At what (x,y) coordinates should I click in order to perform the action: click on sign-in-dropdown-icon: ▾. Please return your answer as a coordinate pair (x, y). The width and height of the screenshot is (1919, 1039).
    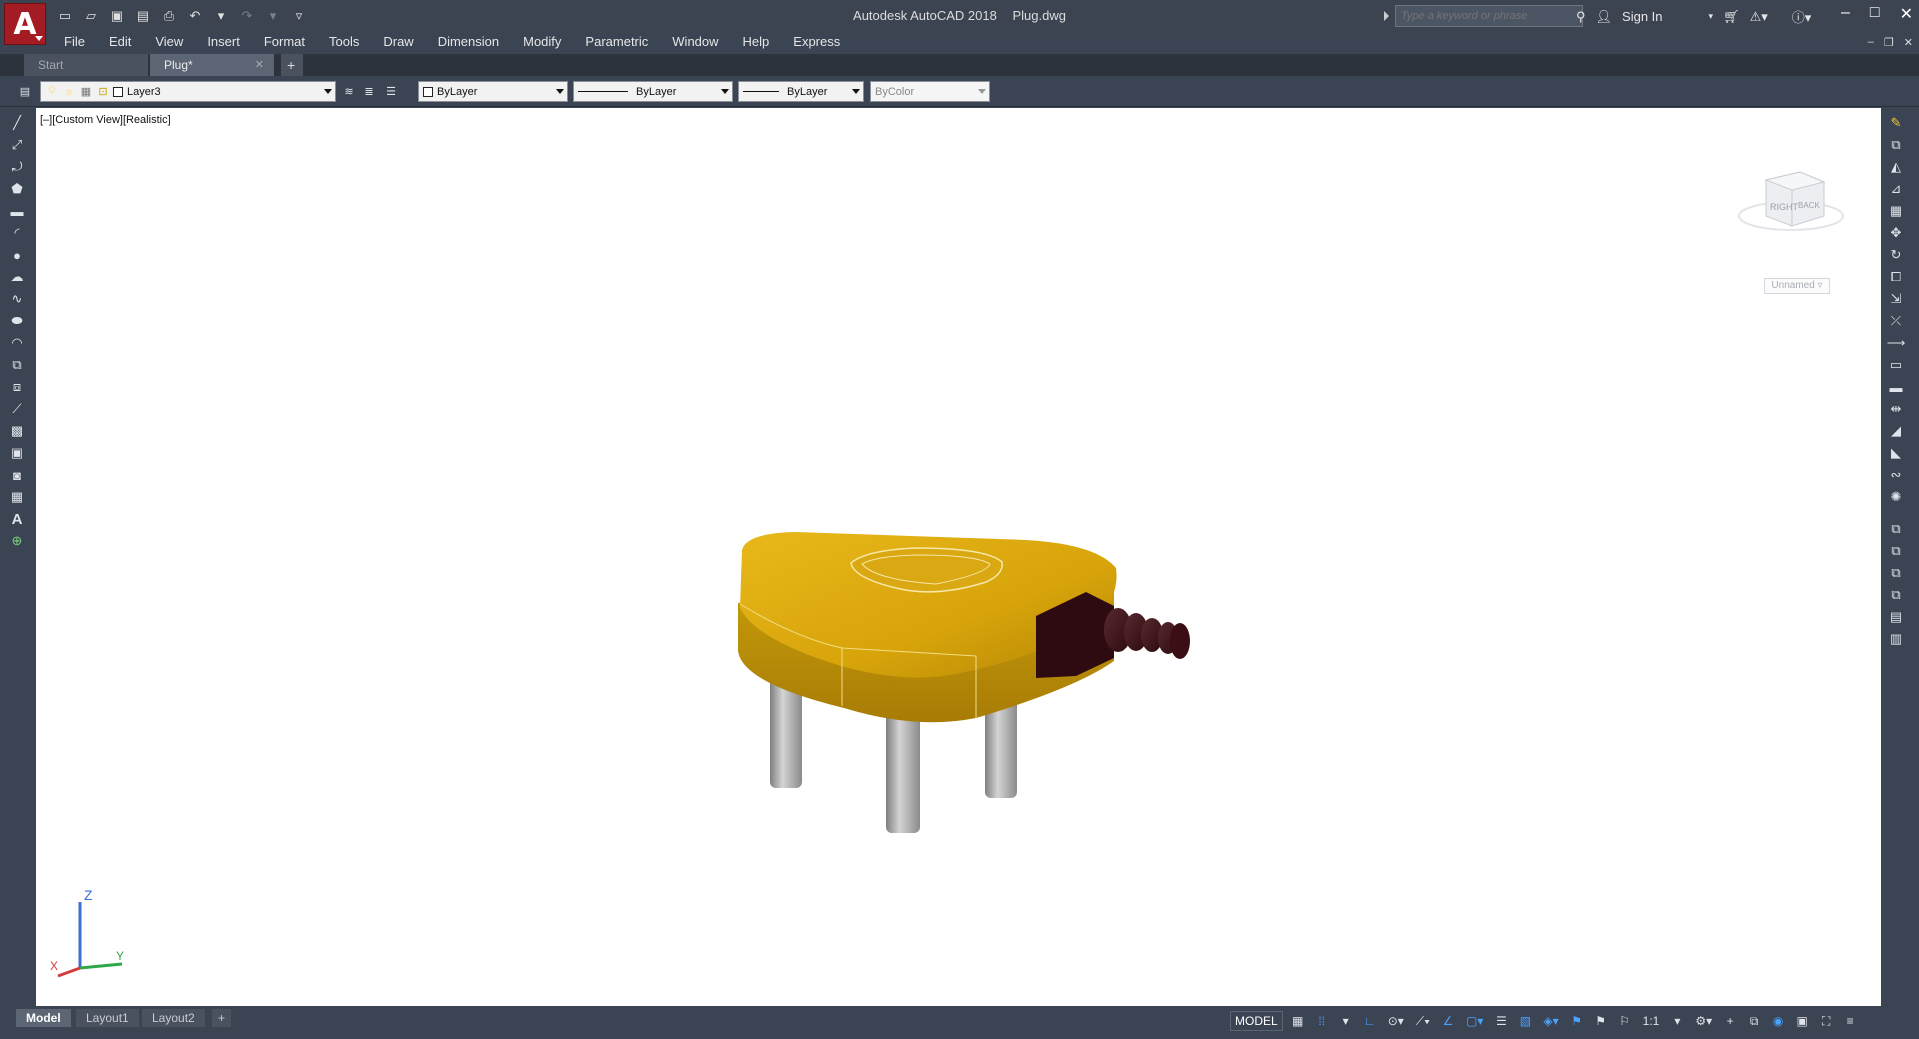
    Looking at the image, I should click on (1711, 16).